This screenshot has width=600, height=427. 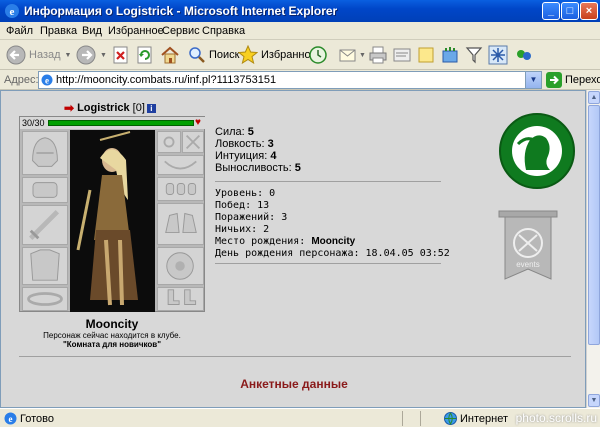 I want to click on info-level: Уровень: 0, so click(x=245, y=193).